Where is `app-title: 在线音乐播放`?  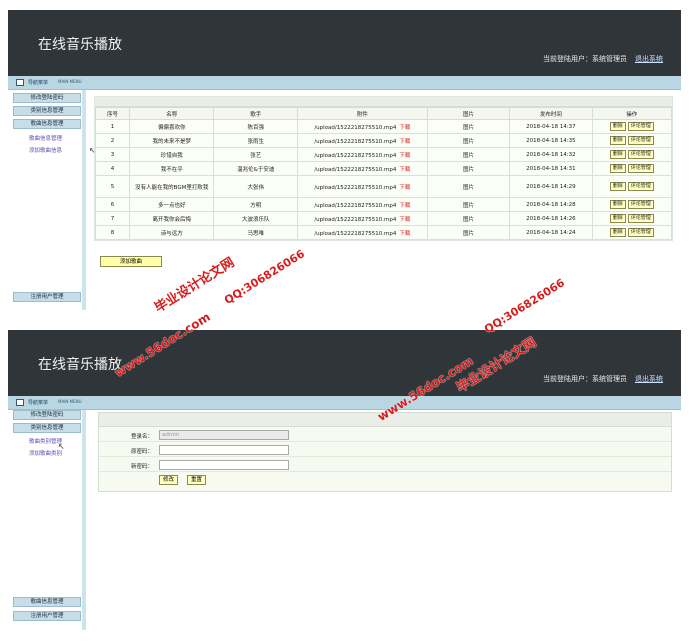
app-title: 在线音乐播放 is located at coordinates (80, 45).